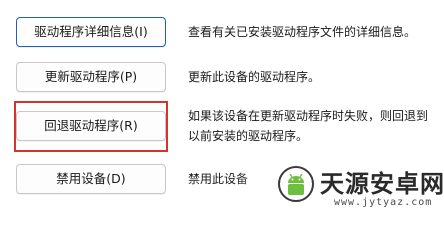  Describe the element at coordinates (383, 202) in the screenshot. I see `watermark-site-url: www.jytyaz.com` at that location.